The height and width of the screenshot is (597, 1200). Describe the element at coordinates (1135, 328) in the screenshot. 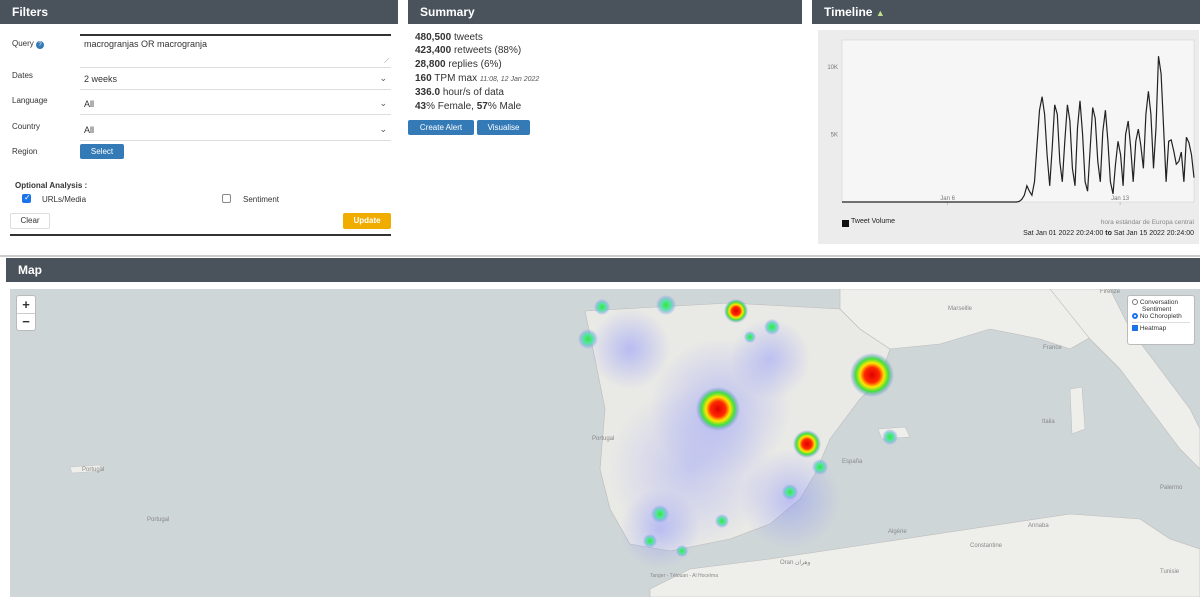

I see `checkbox-checked-icon` at that location.